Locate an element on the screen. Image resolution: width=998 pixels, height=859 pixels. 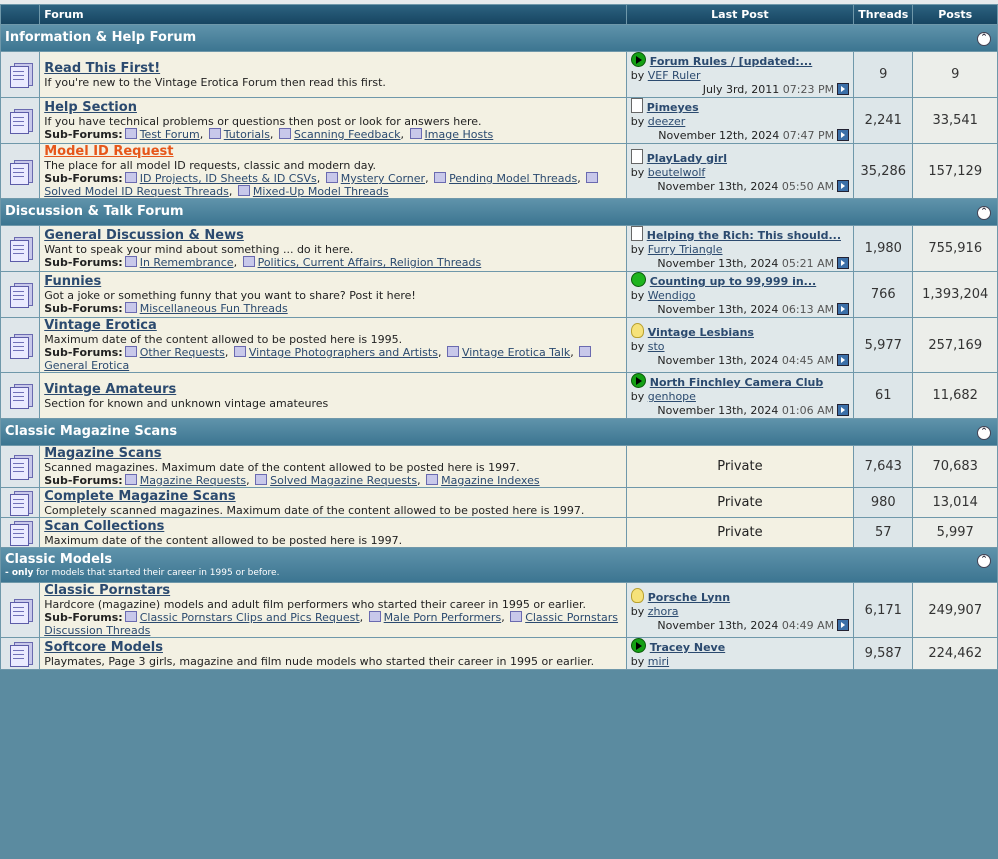
last-post-title-link: North Finchley Camera Club is located at coordinates (736, 382).